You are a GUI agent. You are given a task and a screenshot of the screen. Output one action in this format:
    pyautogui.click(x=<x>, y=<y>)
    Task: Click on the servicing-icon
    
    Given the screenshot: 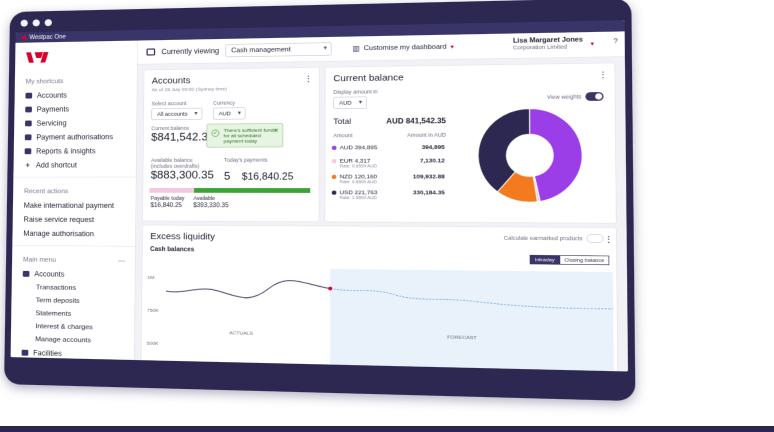 What is the action you would take?
    pyautogui.click(x=28, y=123)
    